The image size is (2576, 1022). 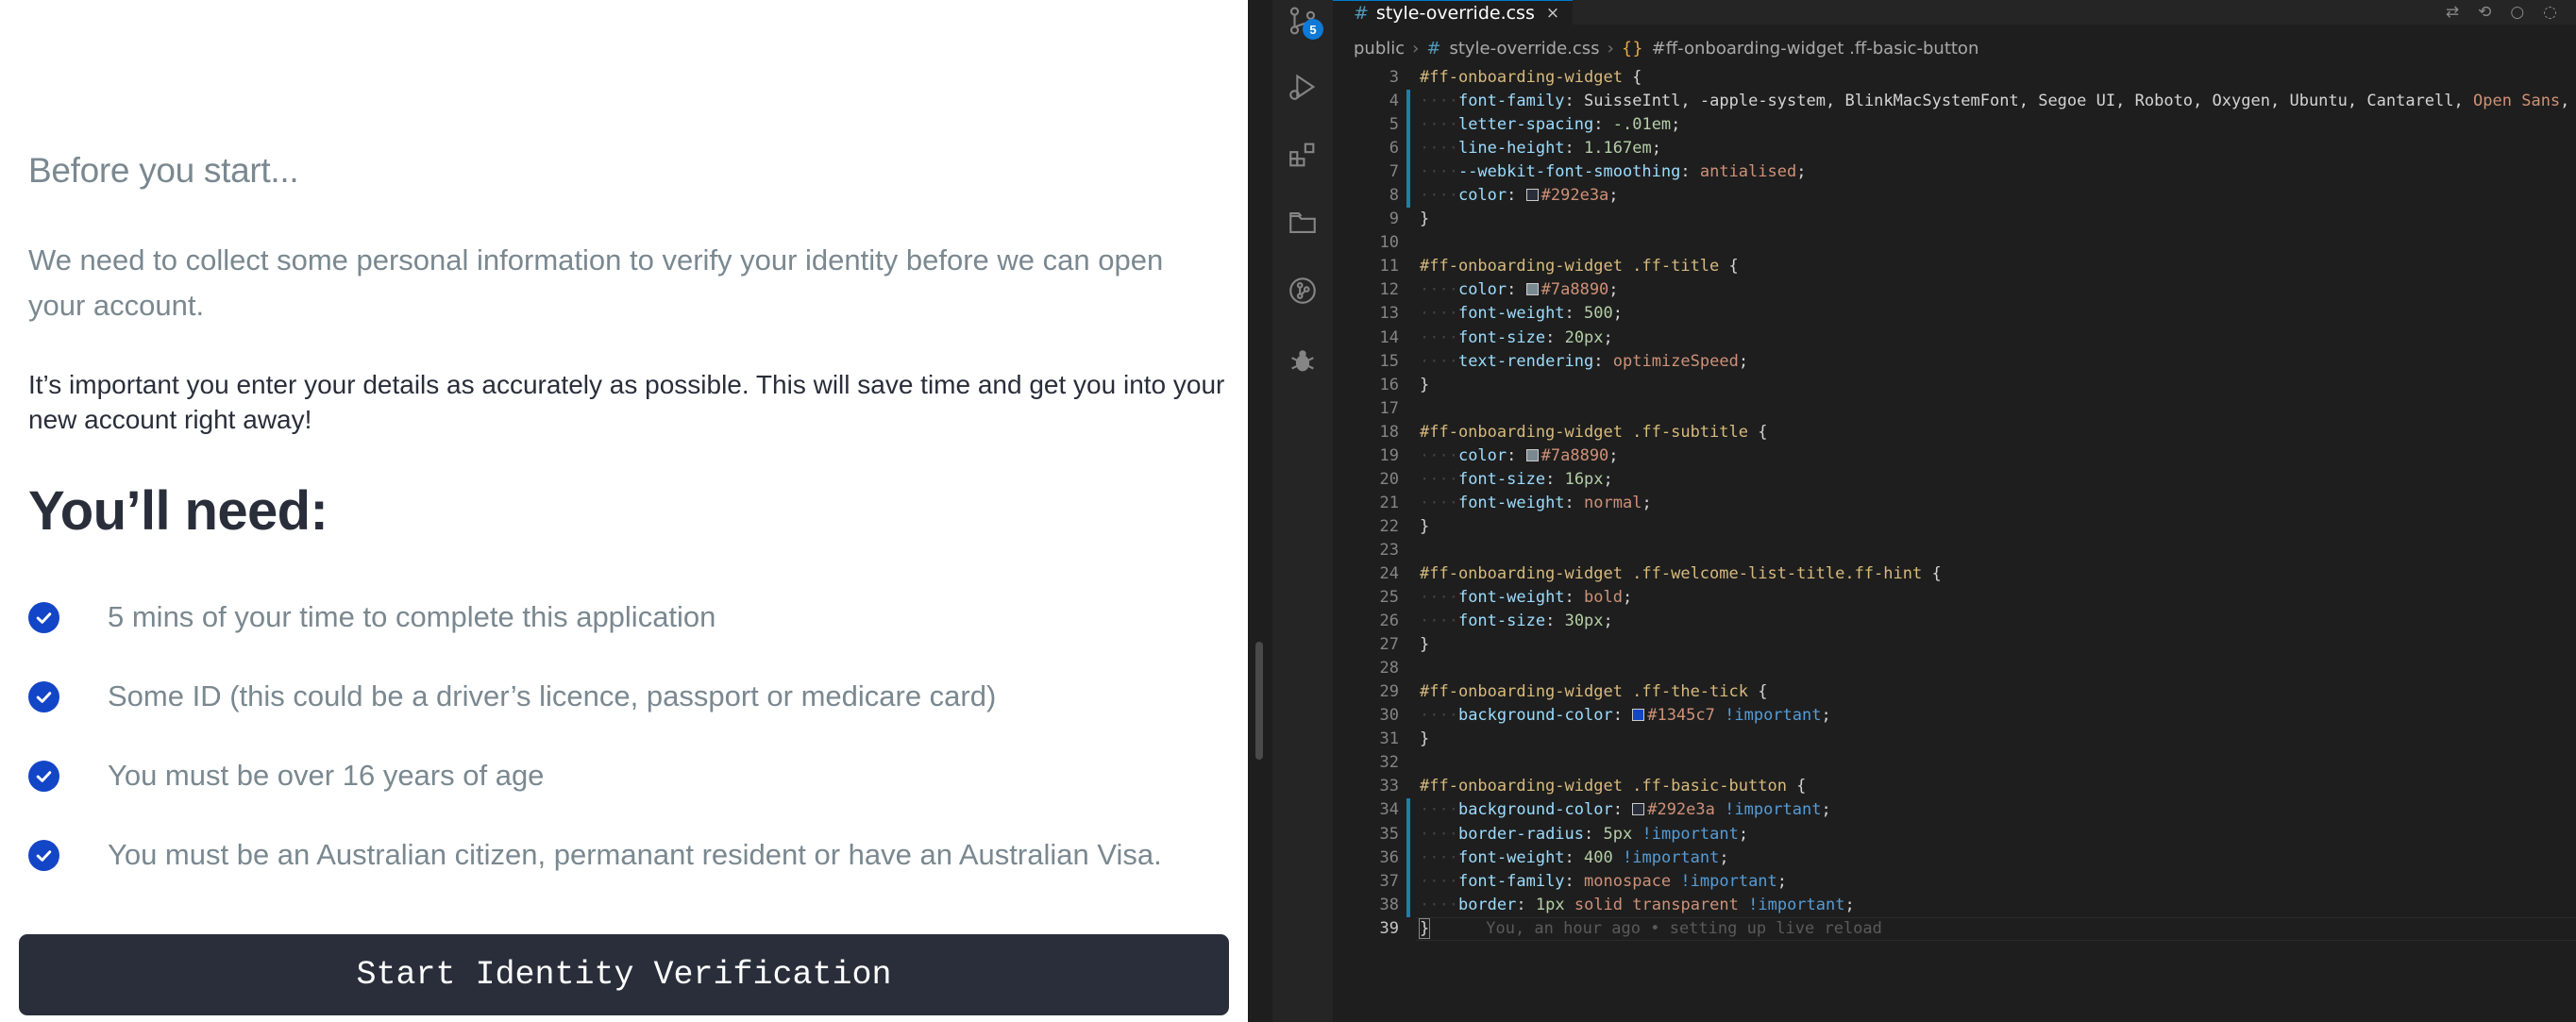 What do you see at coordinates (1954, 456) in the screenshot?
I see `code-line: 19 ····color: #7a8890;` at bounding box center [1954, 456].